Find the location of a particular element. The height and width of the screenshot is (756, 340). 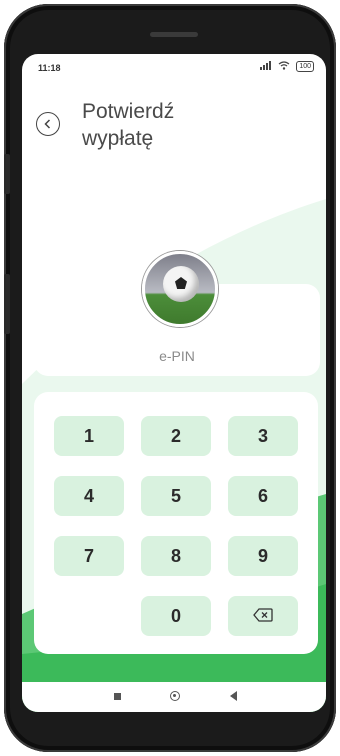

power-button is located at coordinates (7, 304).